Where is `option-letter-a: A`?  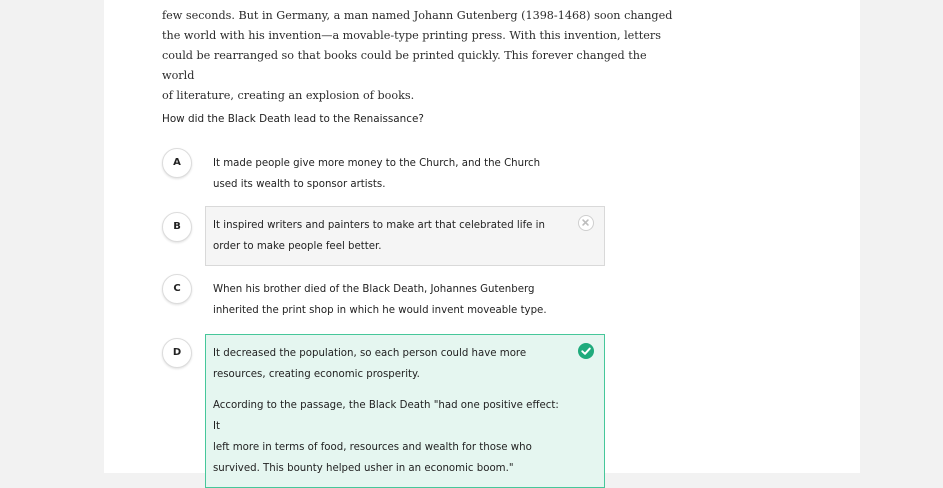
option-letter-a: A is located at coordinates (177, 163).